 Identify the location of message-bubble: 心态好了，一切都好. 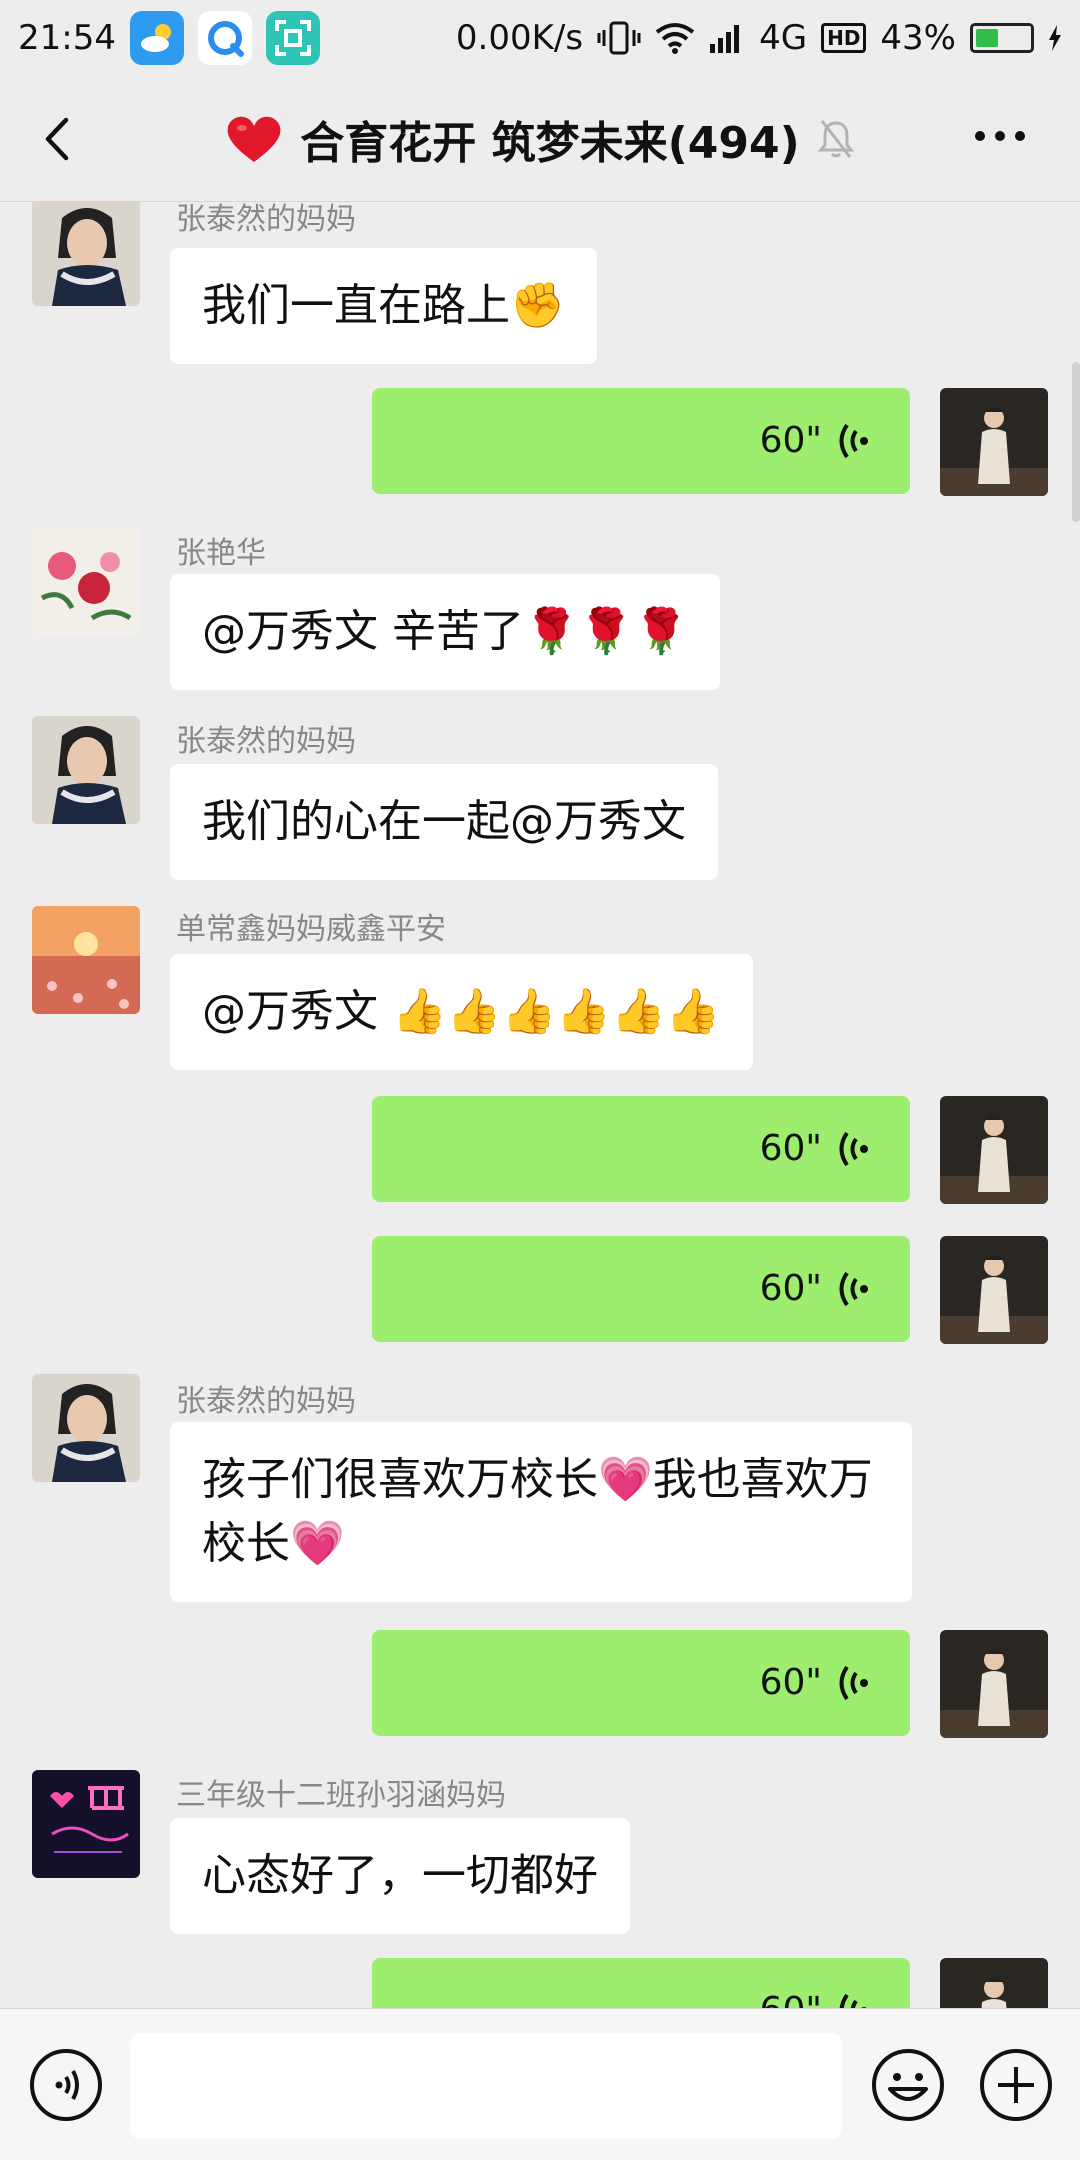
(400, 1876).